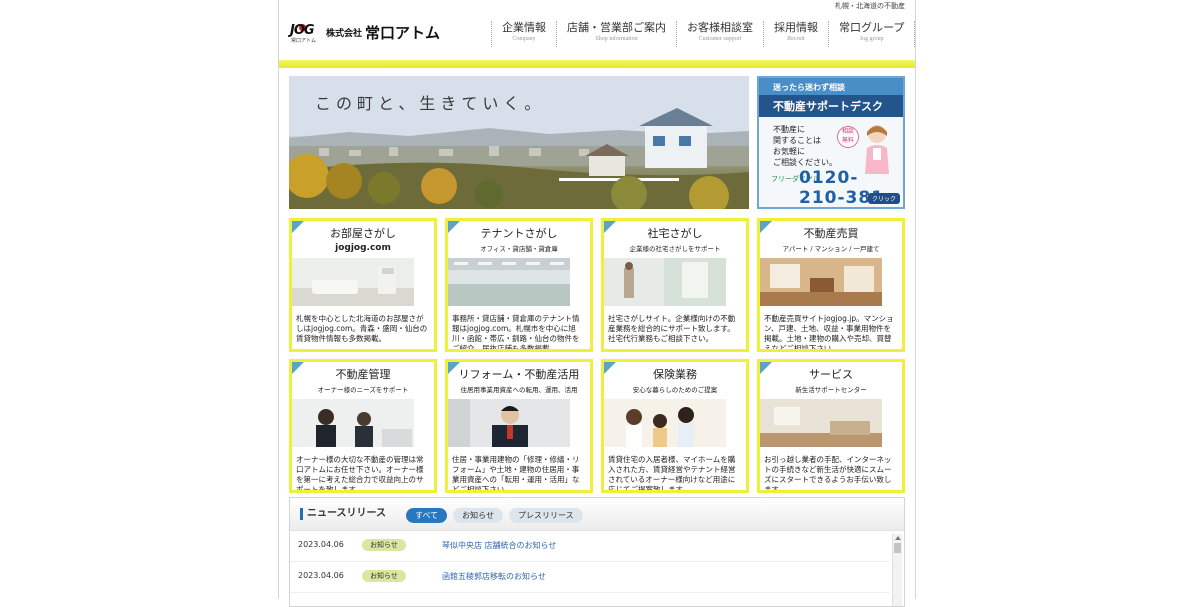 The height and width of the screenshot is (607, 1194). Describe the element at coordinates (363, 233) in the screenshot. I see `card-title: お部屋さがし` at that location.